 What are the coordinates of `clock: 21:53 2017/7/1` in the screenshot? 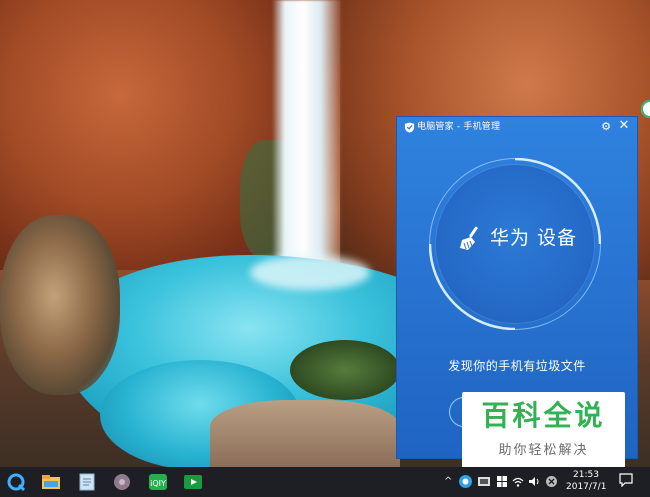 It's located at (586, 481).